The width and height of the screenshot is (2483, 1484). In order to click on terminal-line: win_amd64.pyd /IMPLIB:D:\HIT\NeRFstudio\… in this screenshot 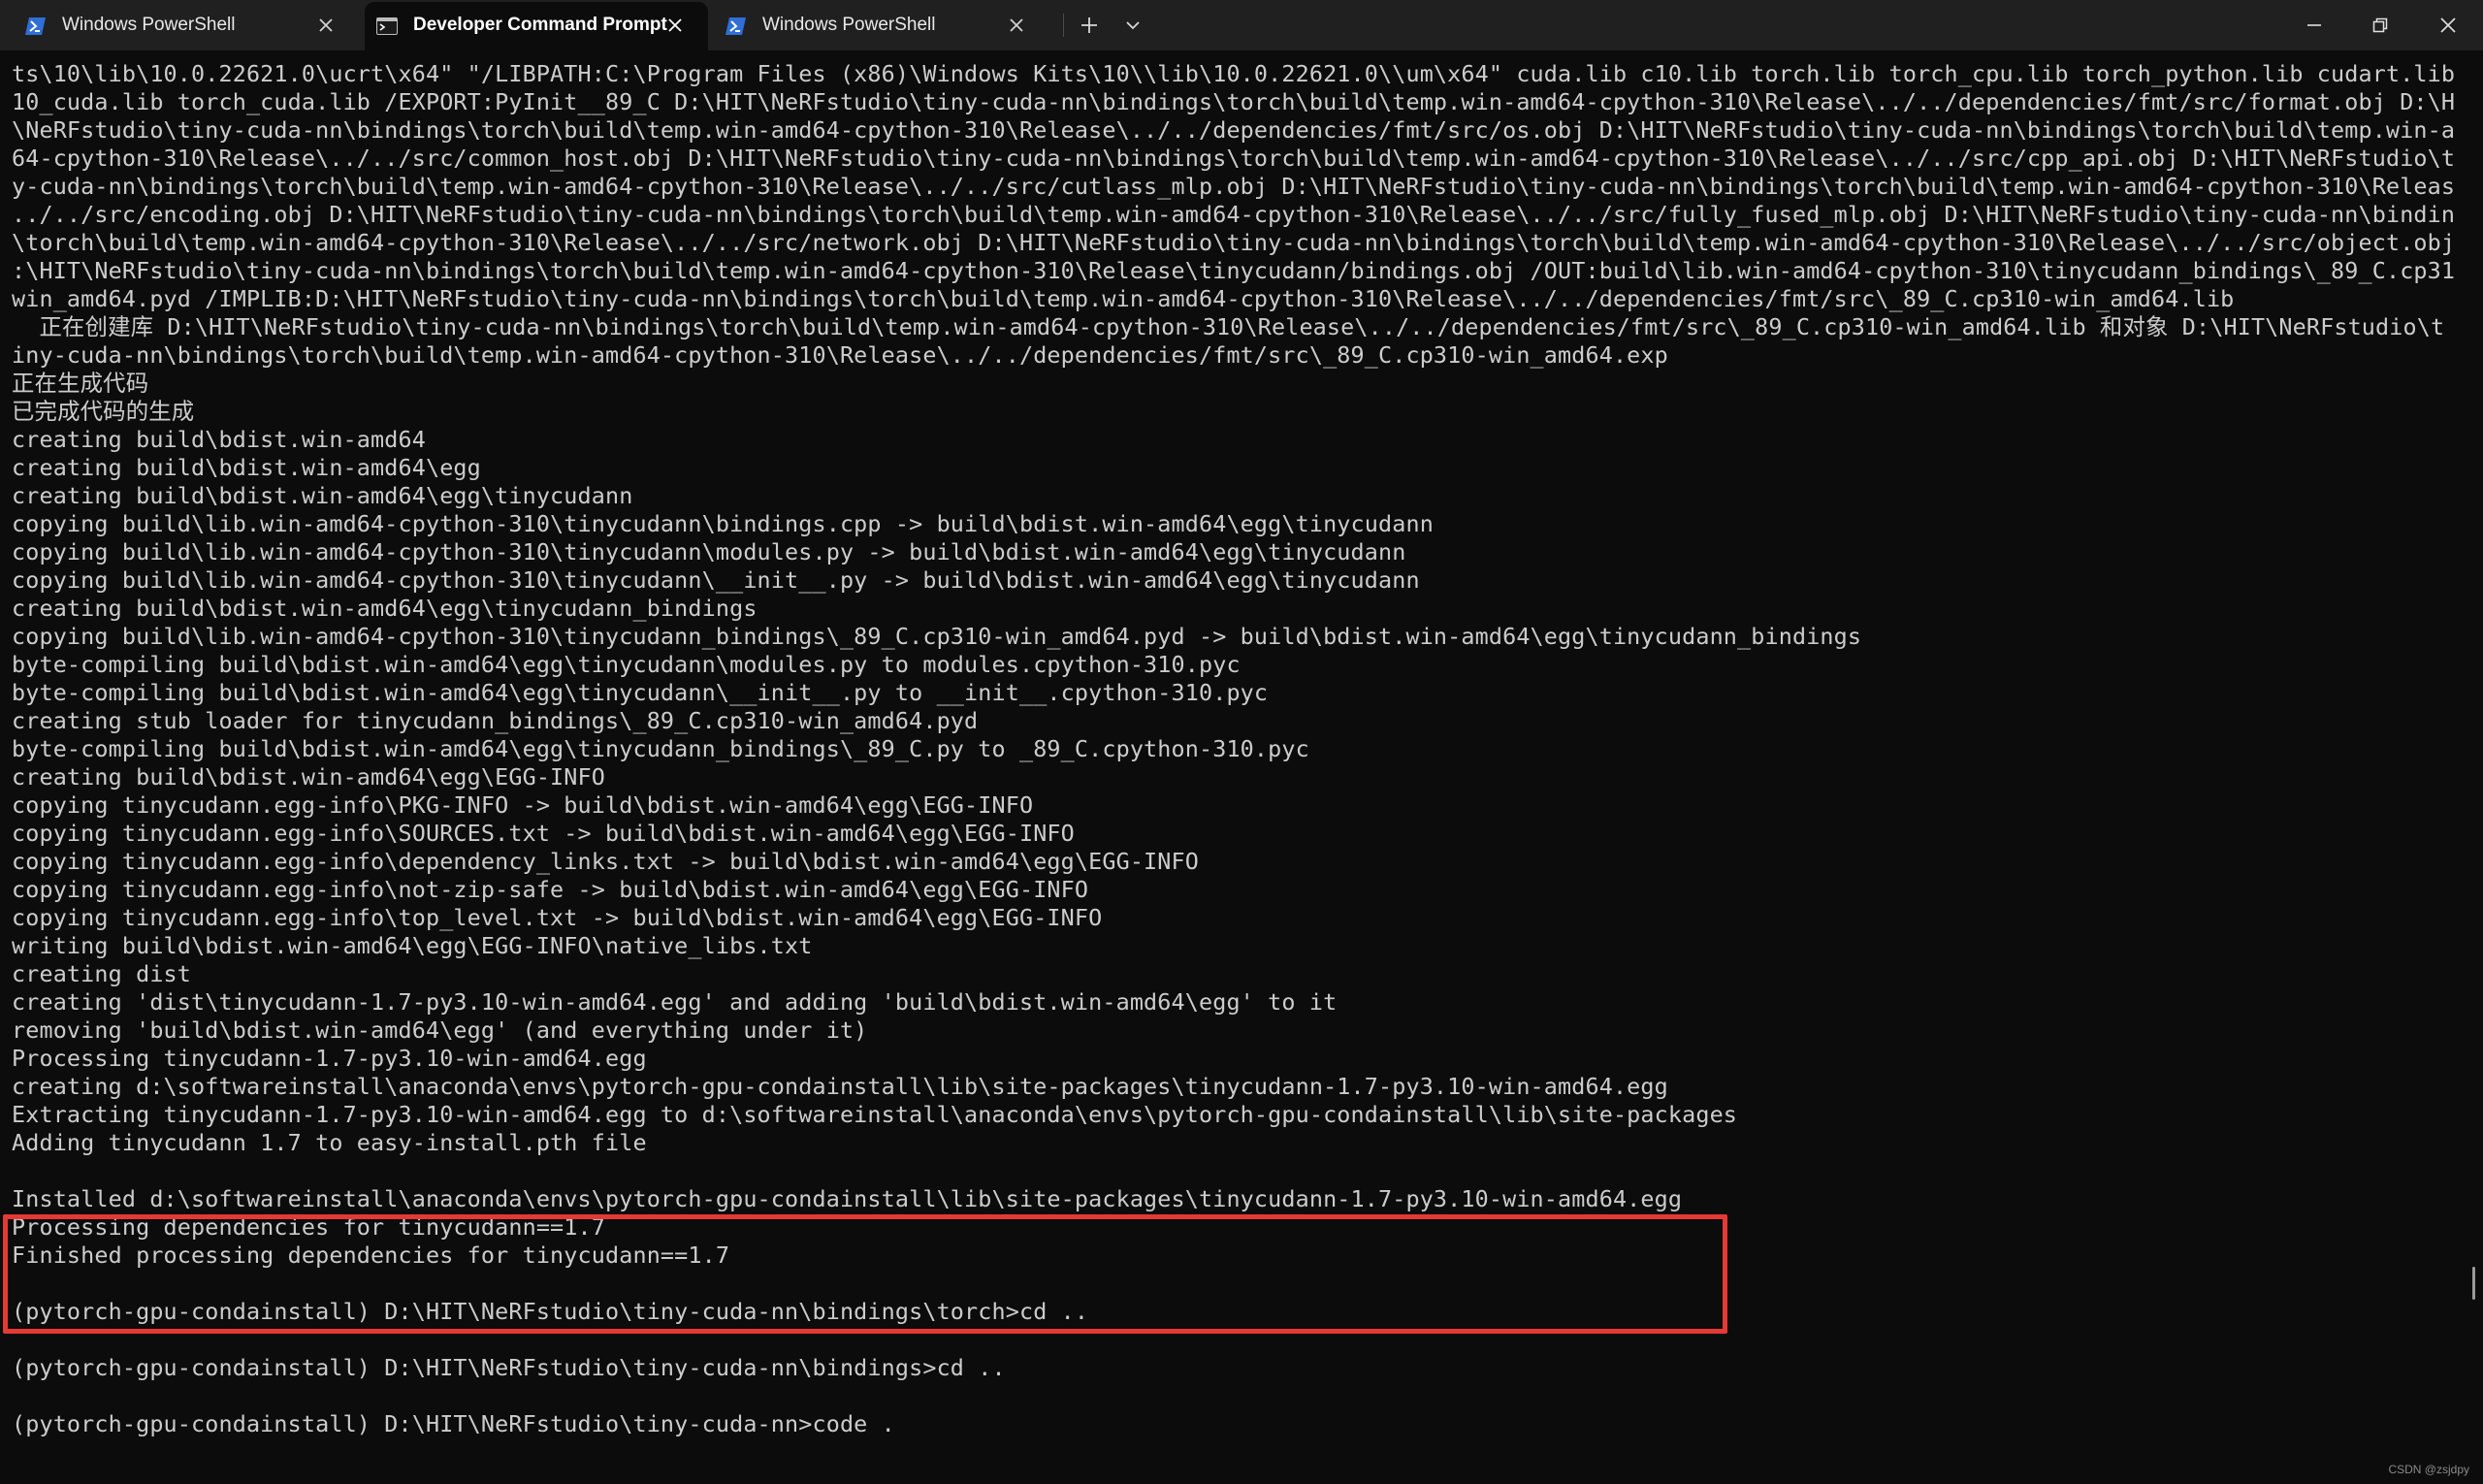, I will do `click(1123, 298)`.